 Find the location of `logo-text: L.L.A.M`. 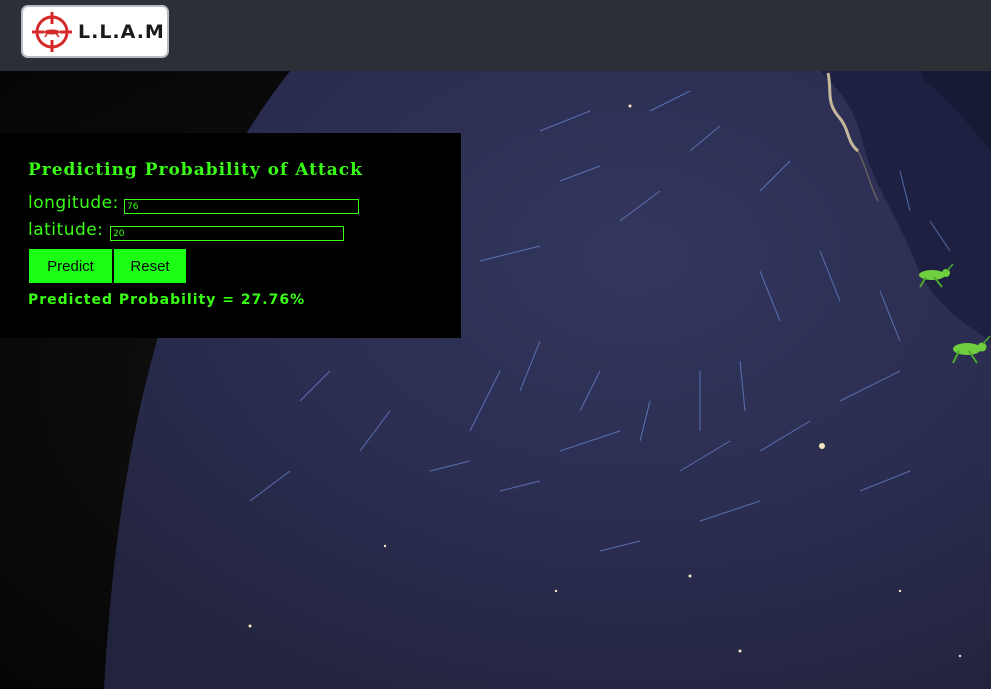

logo-text: L.L.A.M is located at coordinates (121, 31).